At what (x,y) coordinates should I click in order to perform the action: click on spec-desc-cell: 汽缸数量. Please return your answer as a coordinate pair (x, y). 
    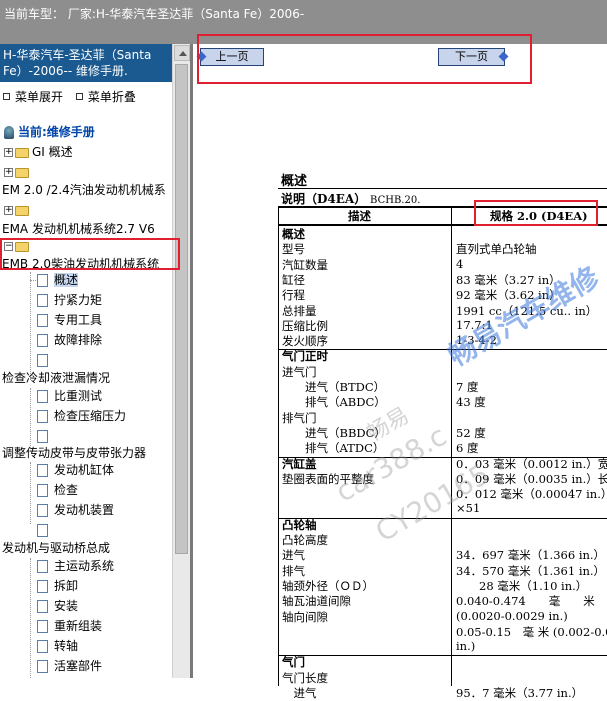
    Looking at the image, I should click on (305, 264).